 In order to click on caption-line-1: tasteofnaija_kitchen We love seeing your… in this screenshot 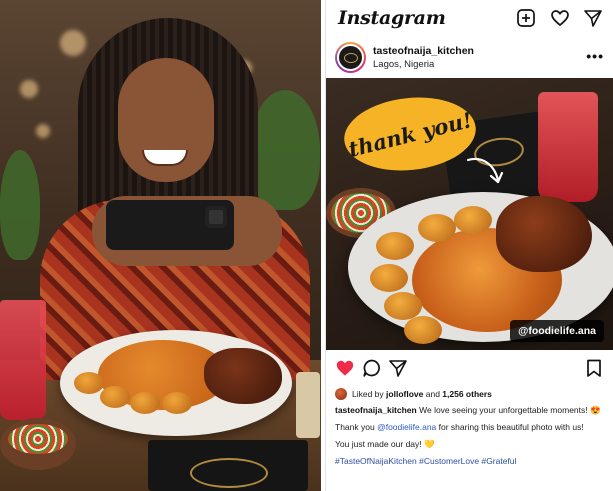, I will do `click(471, 410)`.